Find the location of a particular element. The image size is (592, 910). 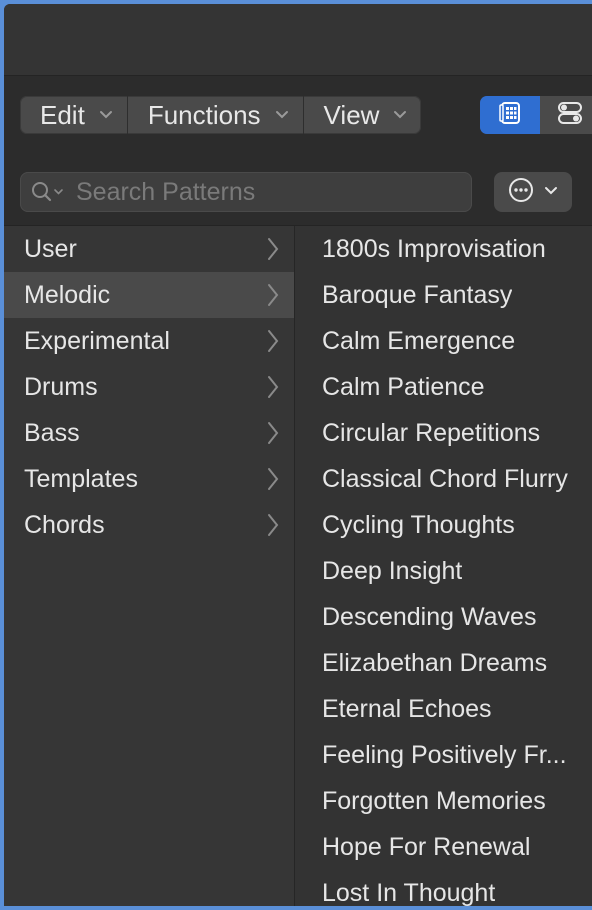

search-row is located at coordinates (298, 189).